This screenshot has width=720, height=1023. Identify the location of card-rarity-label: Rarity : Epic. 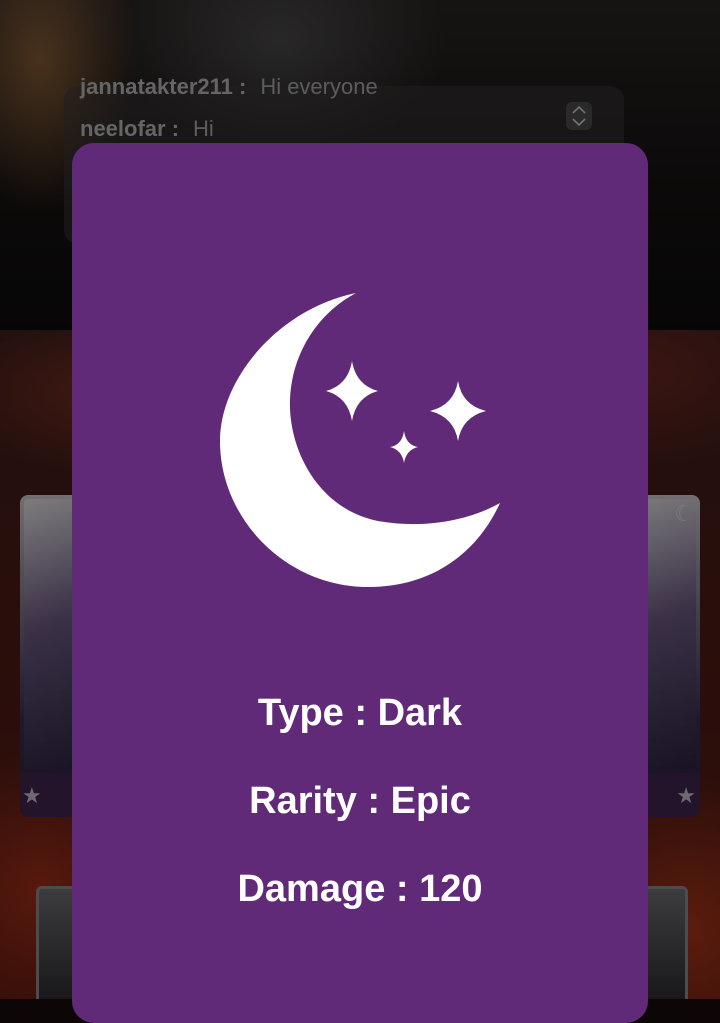
(360, 801).